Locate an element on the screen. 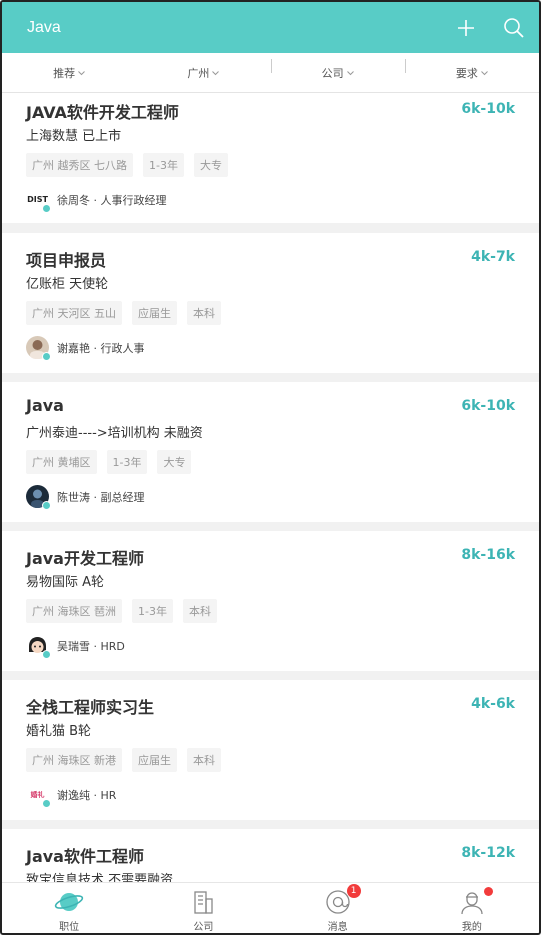  filter-company: 公司 is located at coordinates (337, 69).